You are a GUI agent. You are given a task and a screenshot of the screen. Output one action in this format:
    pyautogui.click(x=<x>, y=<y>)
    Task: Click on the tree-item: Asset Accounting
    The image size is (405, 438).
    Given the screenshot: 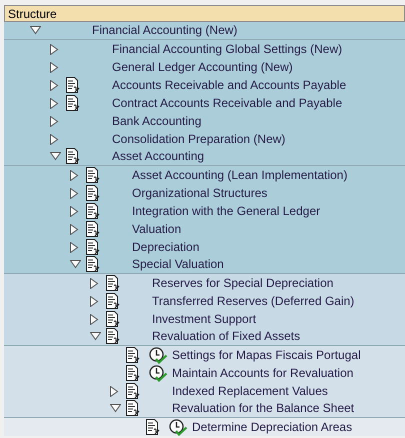 What is the action you would take?
    pyautogui.click(x=158, y=156)
    